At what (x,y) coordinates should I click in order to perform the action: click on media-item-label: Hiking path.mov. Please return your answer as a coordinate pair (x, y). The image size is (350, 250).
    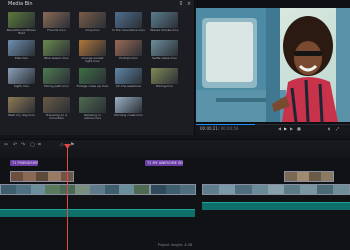
    Looking at the image, I should click on (56, 86).